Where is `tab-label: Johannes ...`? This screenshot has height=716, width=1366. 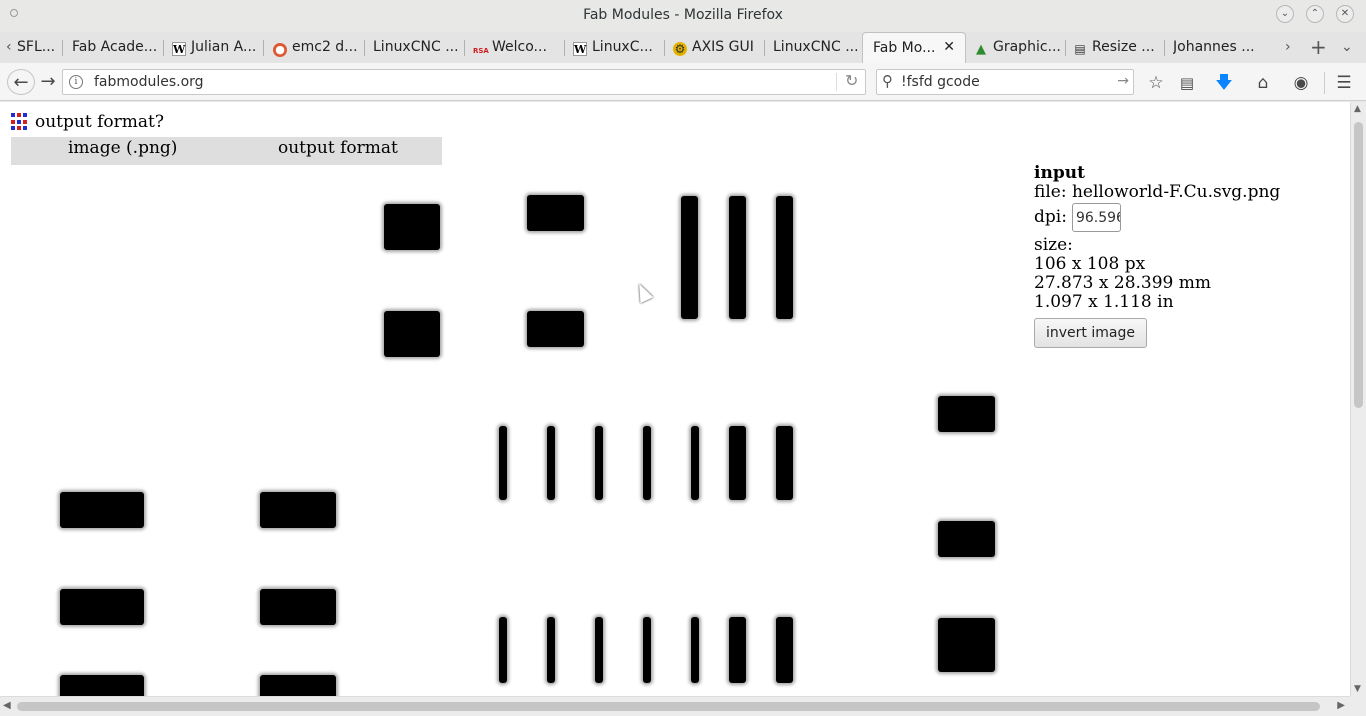 tab-label: Johannes ... is located at coordinates (1214, 47).